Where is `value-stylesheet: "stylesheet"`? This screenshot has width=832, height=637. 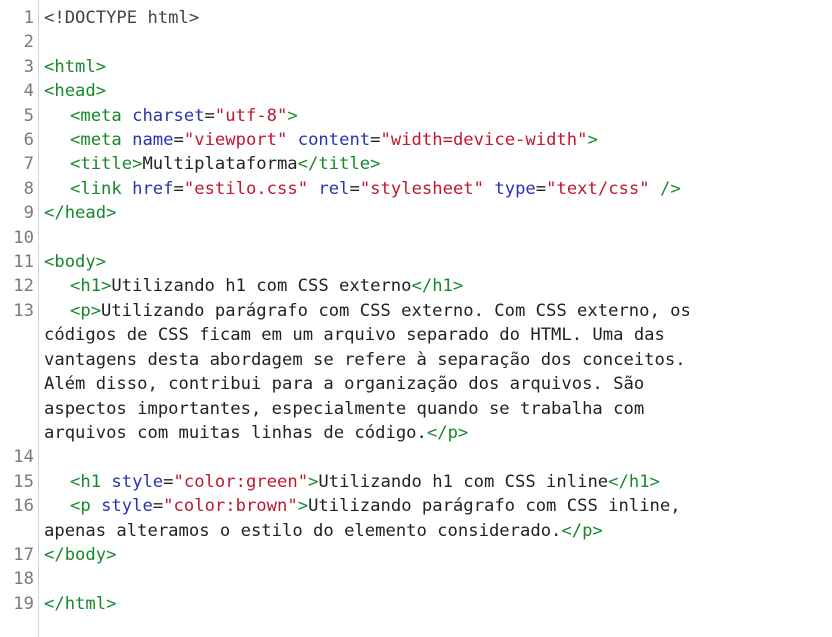
value-stylesheet: "stylesheet" is located at coordinates (422, 188).